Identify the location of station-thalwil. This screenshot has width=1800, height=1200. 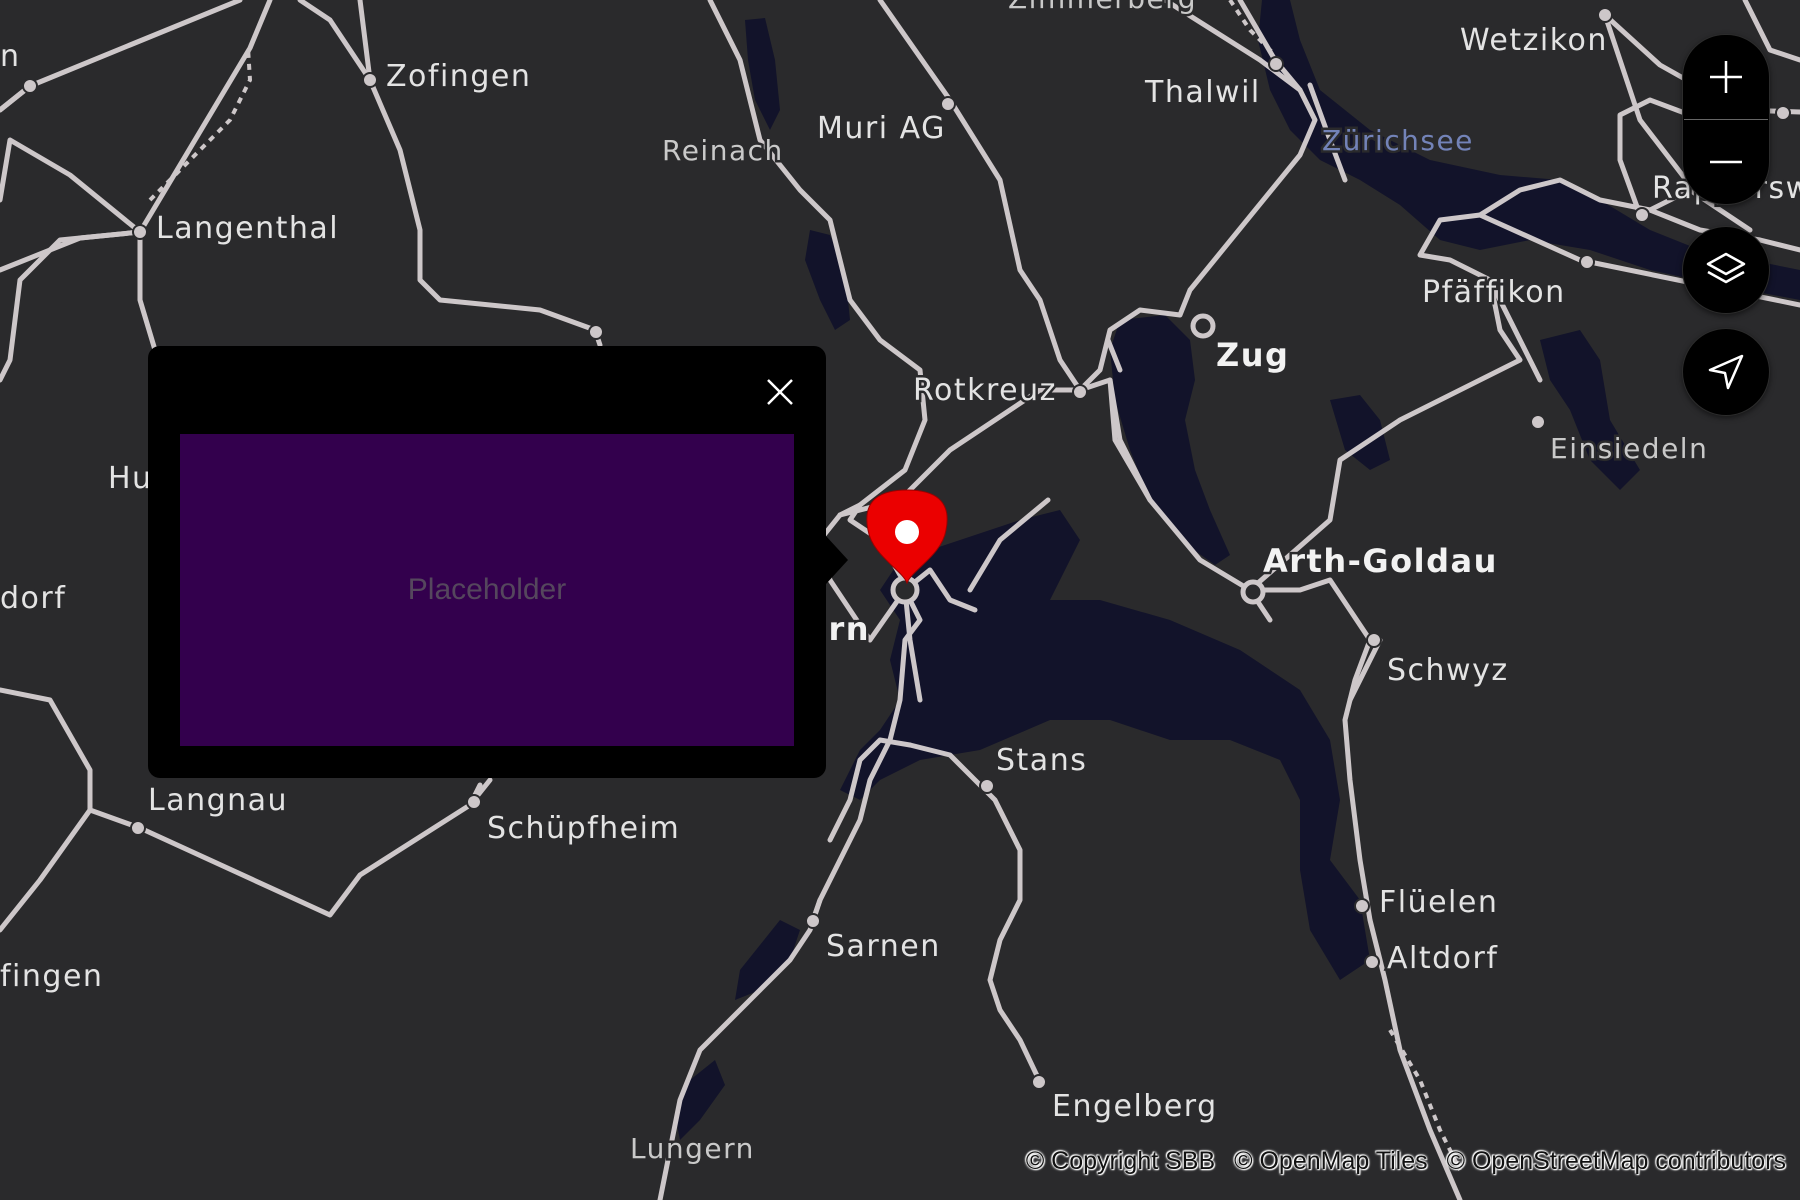
(1276, 64).